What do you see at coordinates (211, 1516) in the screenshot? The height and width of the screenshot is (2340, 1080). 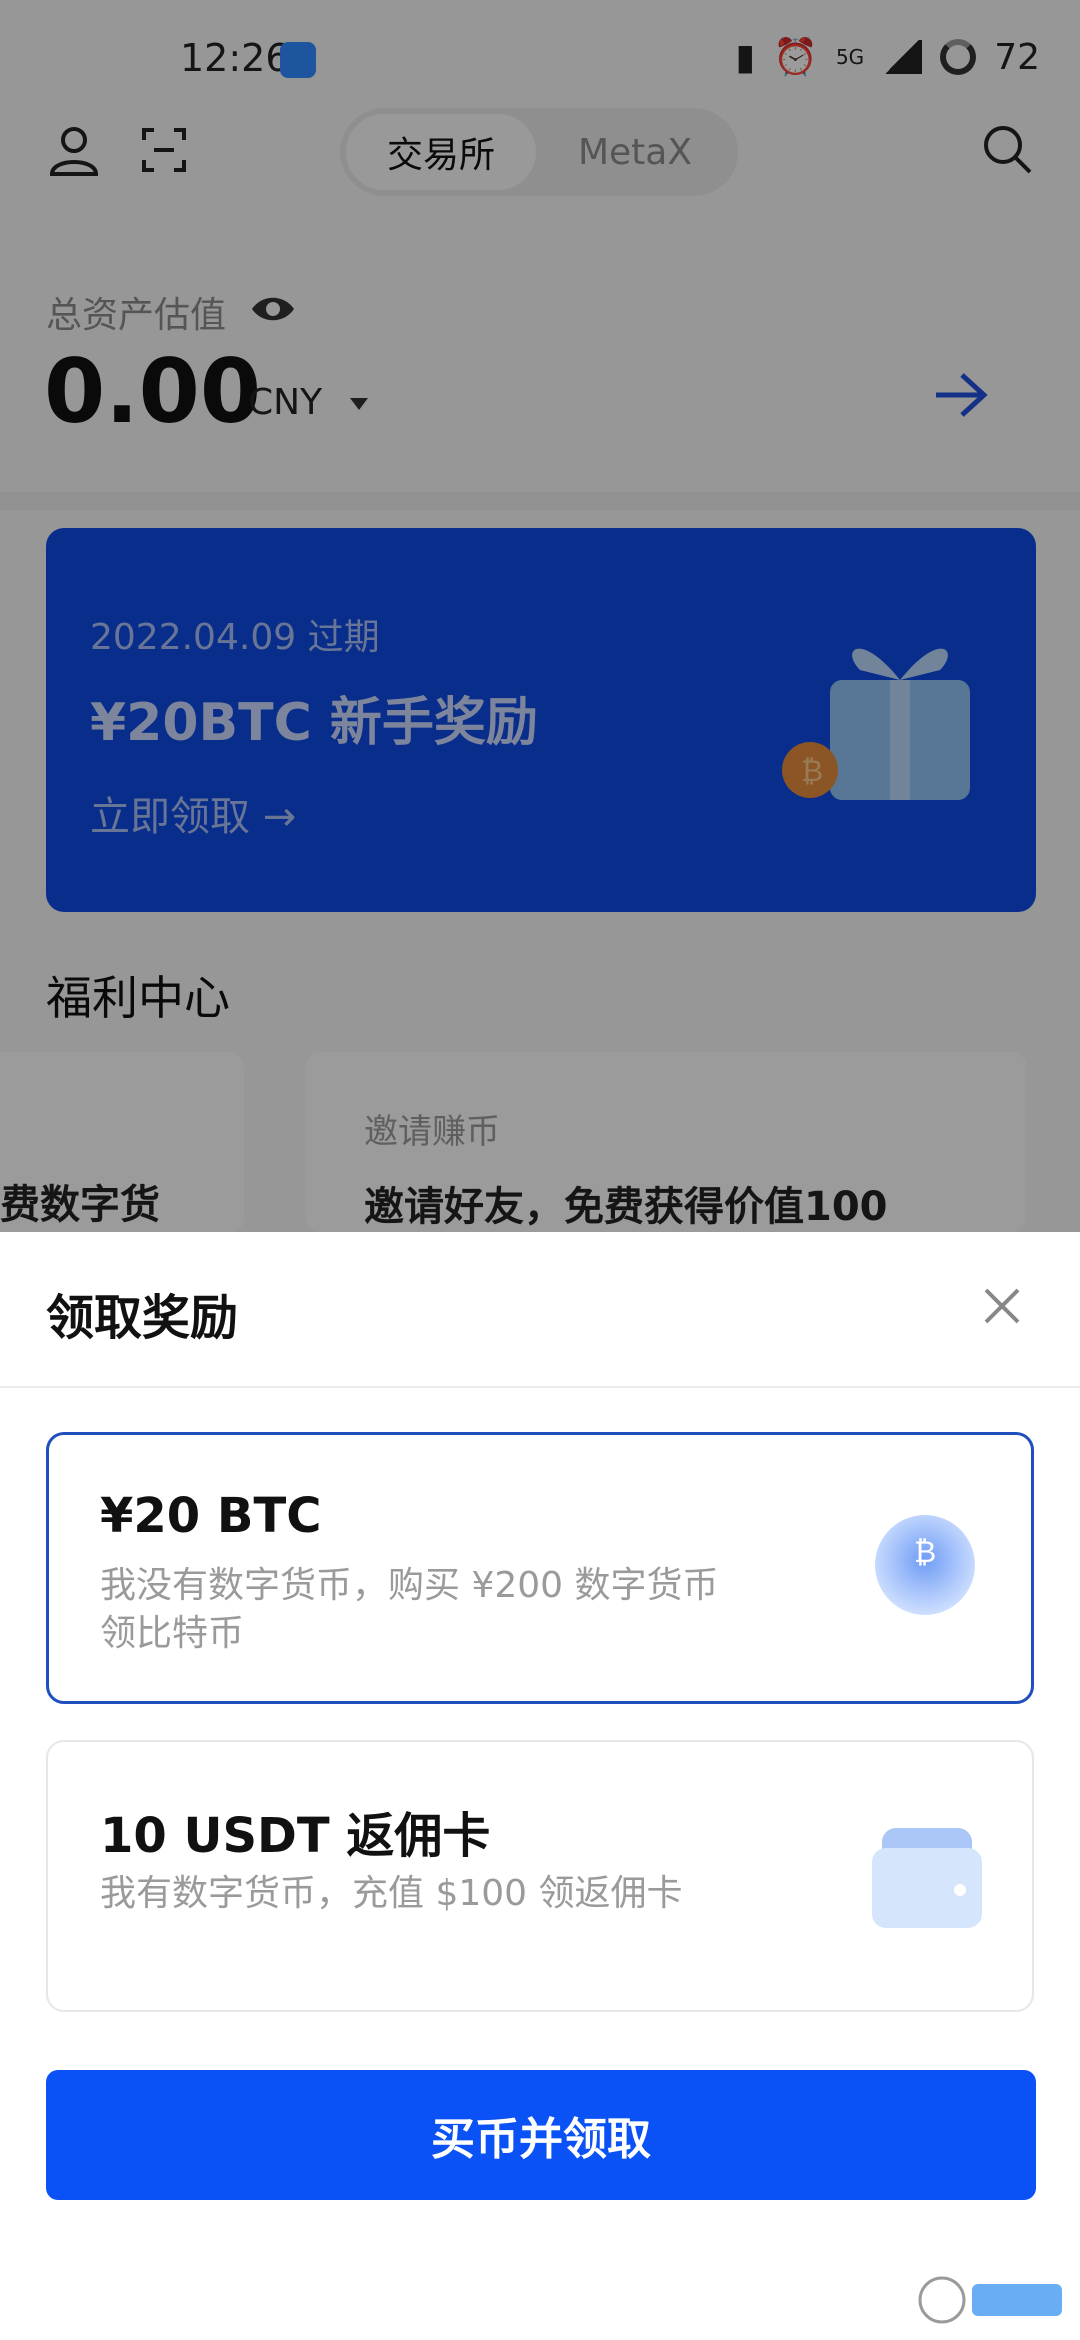 I see `option-title: ¥20 BTC` at bounding box center [211, 1516].